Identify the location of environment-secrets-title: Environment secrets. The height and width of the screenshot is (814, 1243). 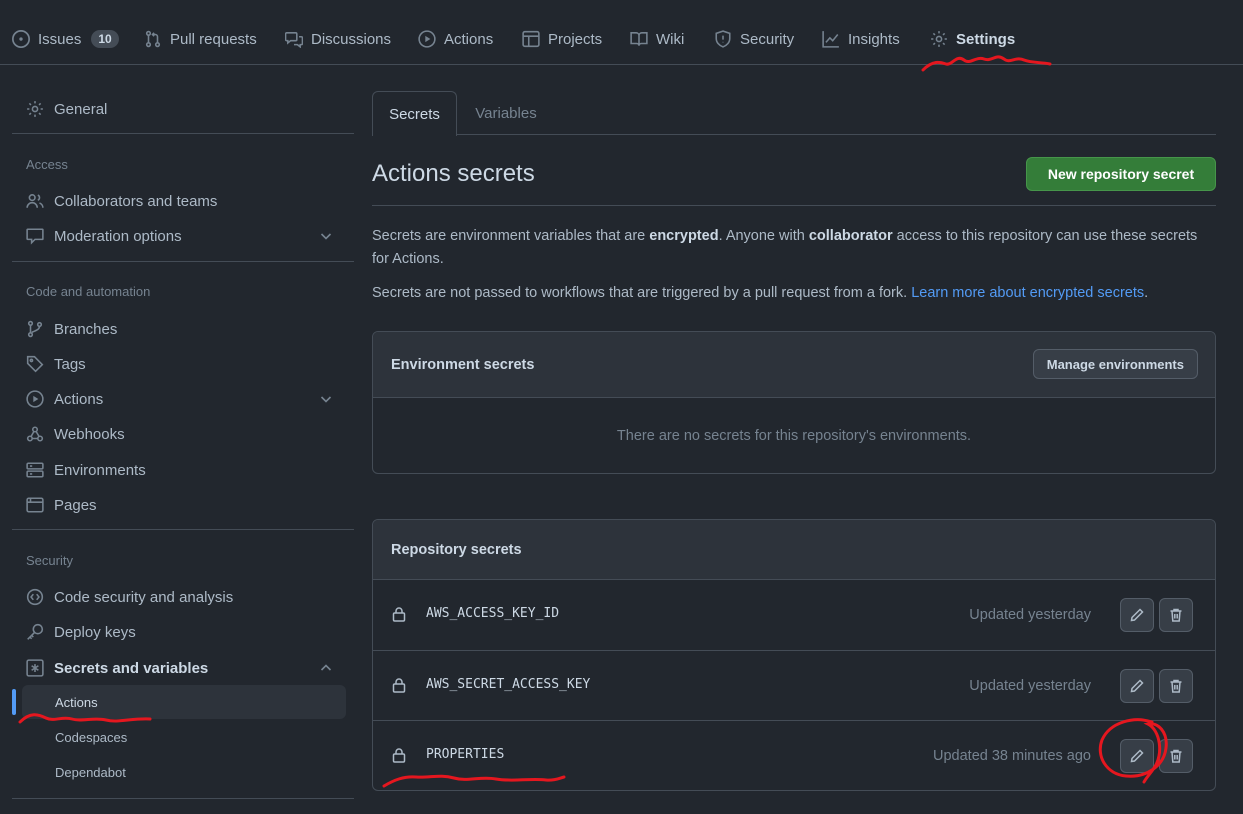
(463, 364).